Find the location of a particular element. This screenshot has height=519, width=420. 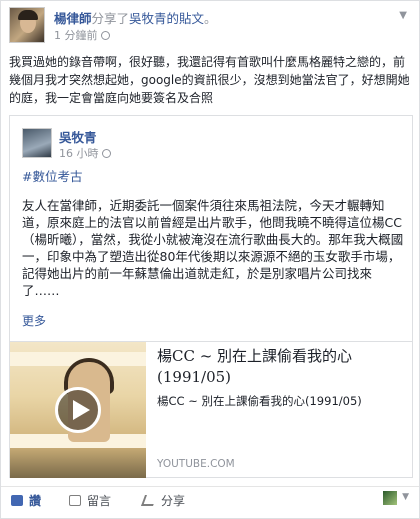

thumbs-up-icon is located at coordinates (17, 500).